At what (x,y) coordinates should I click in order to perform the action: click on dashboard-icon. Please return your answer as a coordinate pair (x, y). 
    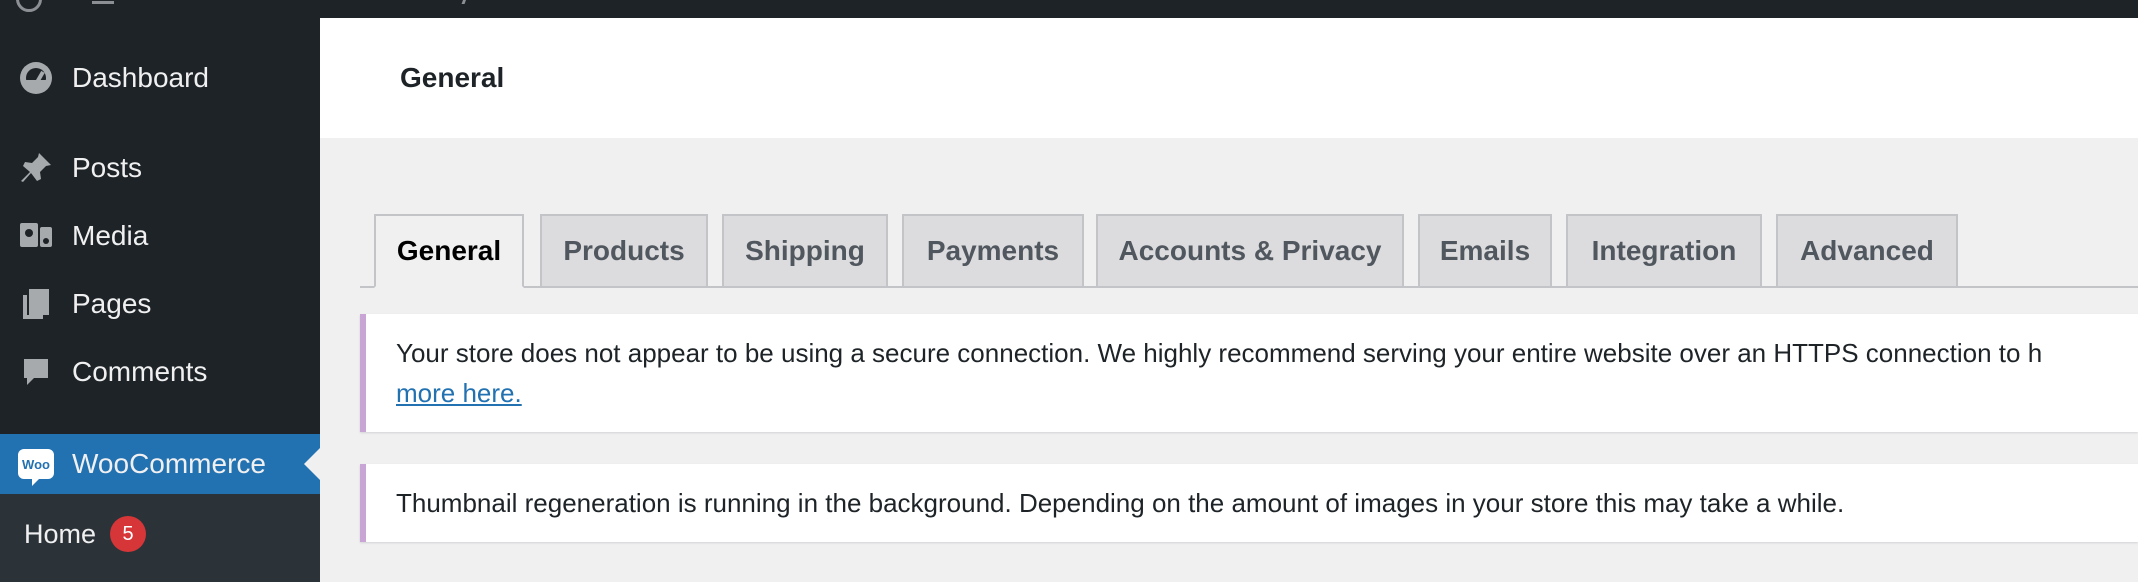
    Looking at the image, I should click on (36, 78).